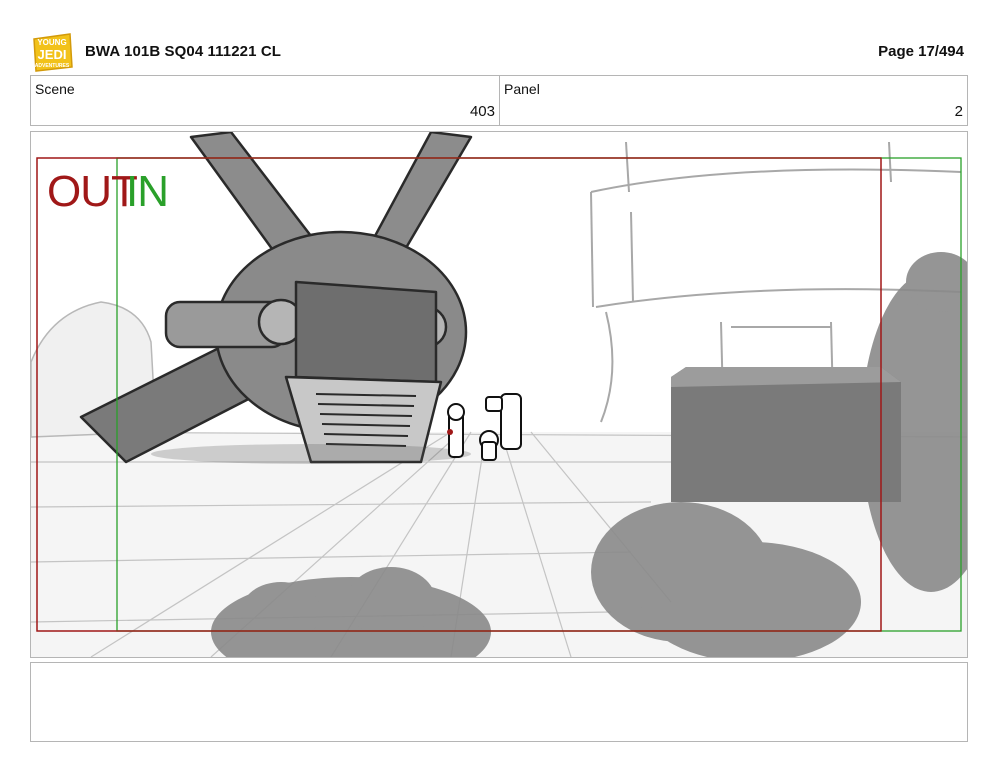 This screenshot has width=1000, height=773. I want to click on scene-label: Scene, so click(55, 89).